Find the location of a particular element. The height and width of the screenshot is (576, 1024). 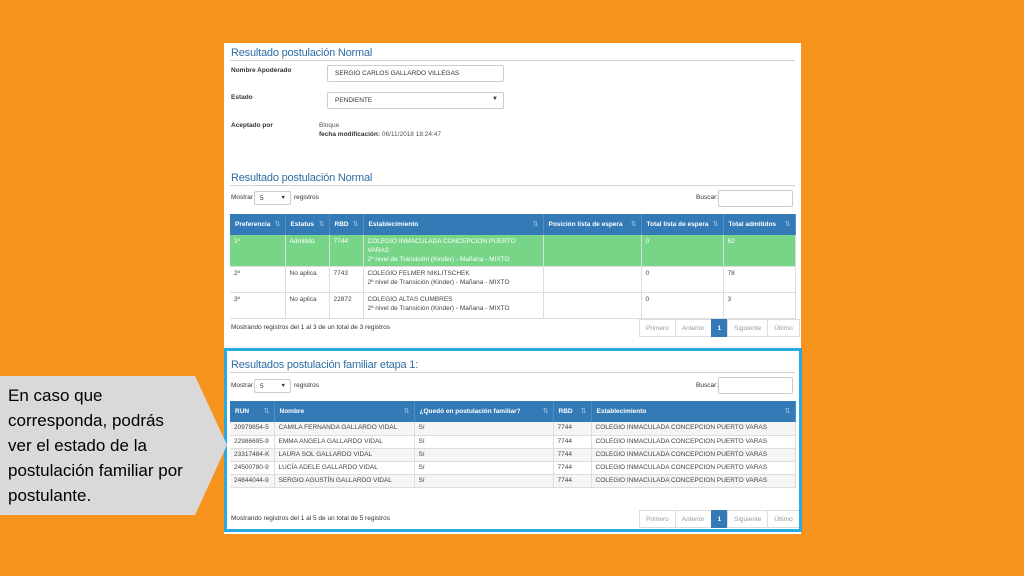

cell-preference: 2º is located at coordinates (258, 279).